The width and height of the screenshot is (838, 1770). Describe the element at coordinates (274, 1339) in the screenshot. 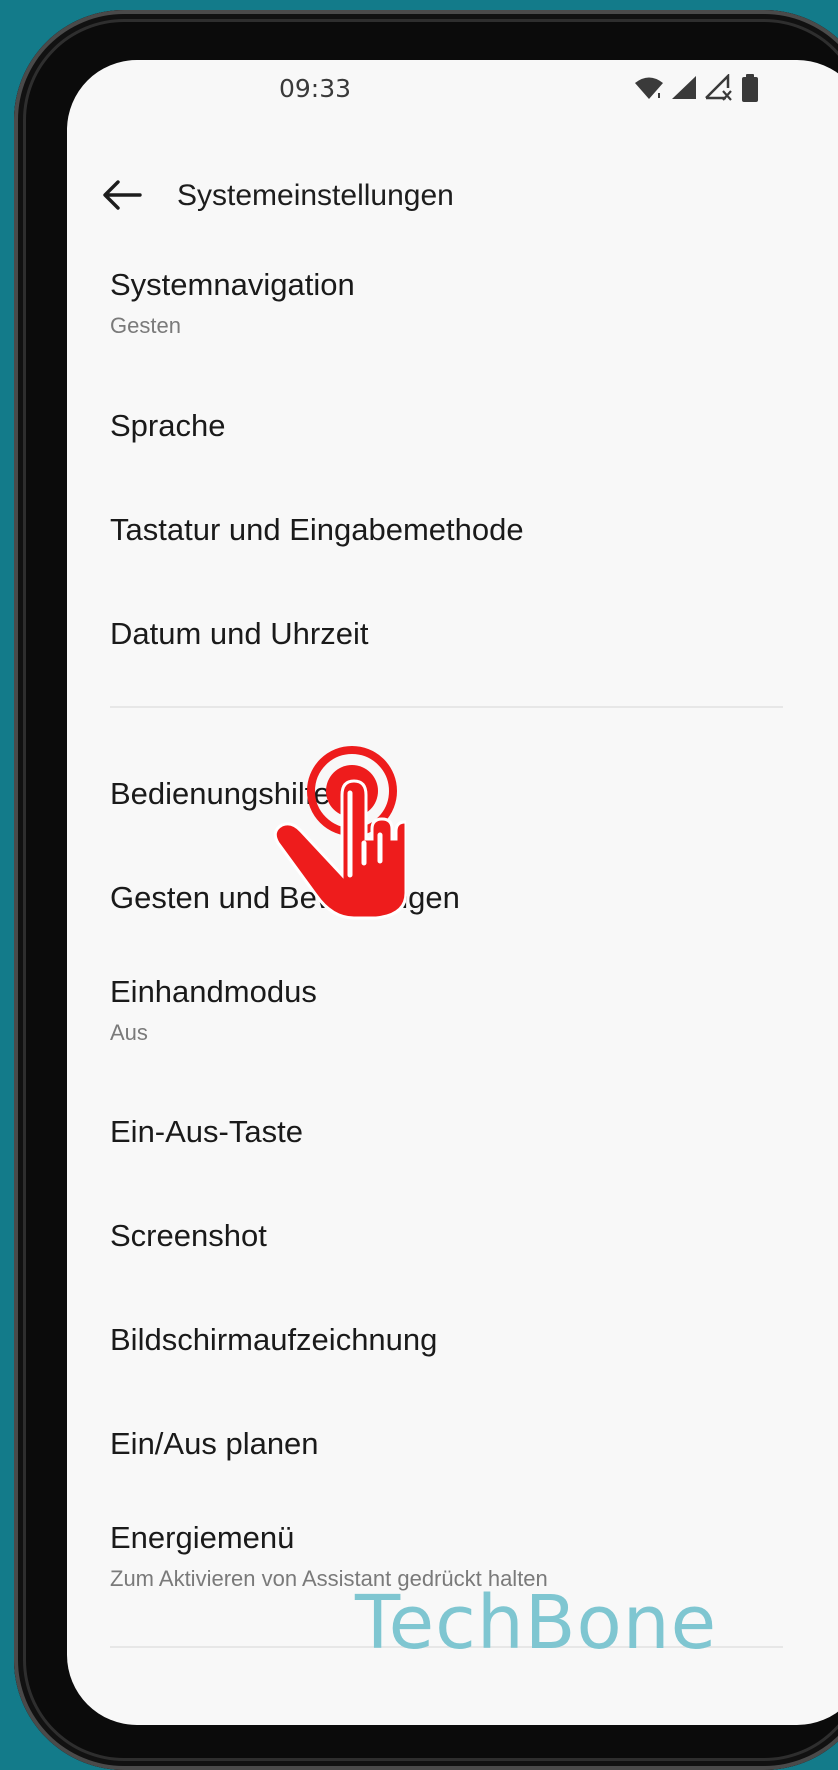

I see `setting-title: Bildschirmaufzeichnung` at that location.